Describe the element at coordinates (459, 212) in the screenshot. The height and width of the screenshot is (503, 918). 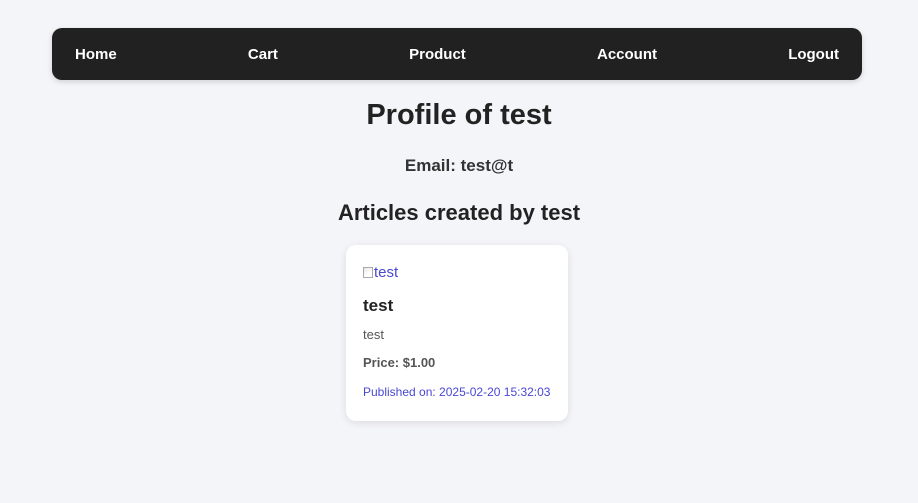
I see `articles-heading: Articles created by test` at that location.